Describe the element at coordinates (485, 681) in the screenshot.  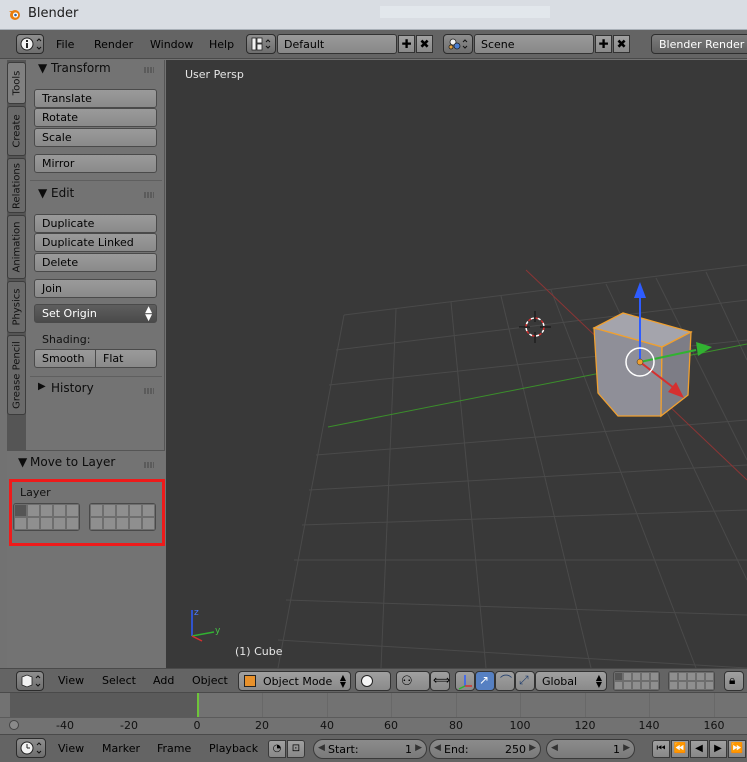
I see `translate-mode-toggle: ↗` at that location.